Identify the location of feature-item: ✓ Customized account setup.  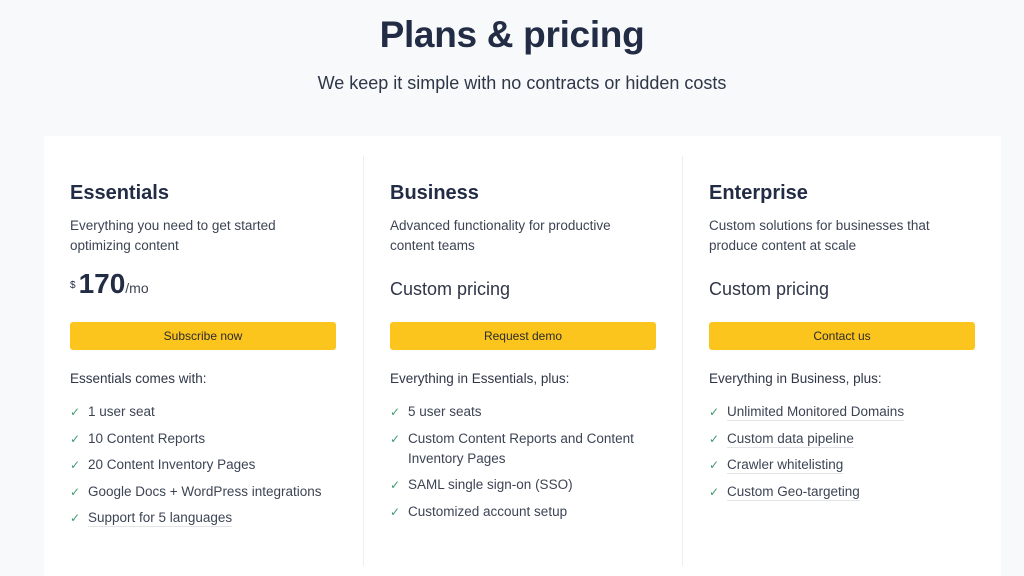
(530, 512).